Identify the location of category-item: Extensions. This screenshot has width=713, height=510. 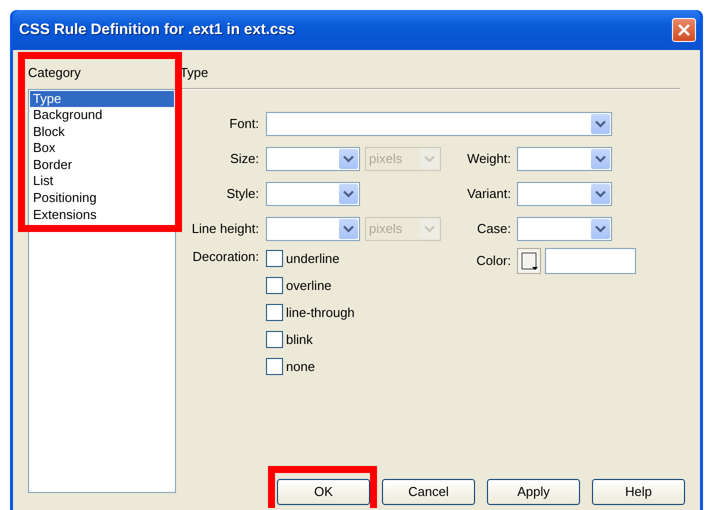
(102, 215).